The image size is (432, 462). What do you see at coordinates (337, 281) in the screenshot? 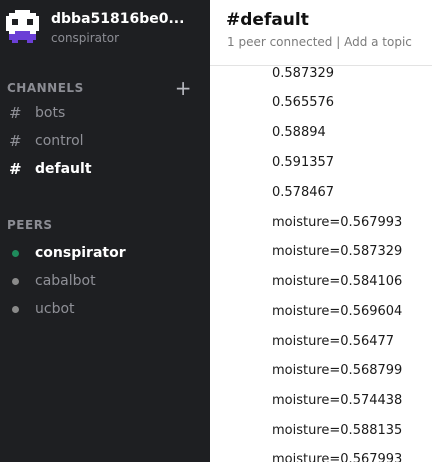
I see `message: moisture=0.584106` at bounding box center [337, 281].